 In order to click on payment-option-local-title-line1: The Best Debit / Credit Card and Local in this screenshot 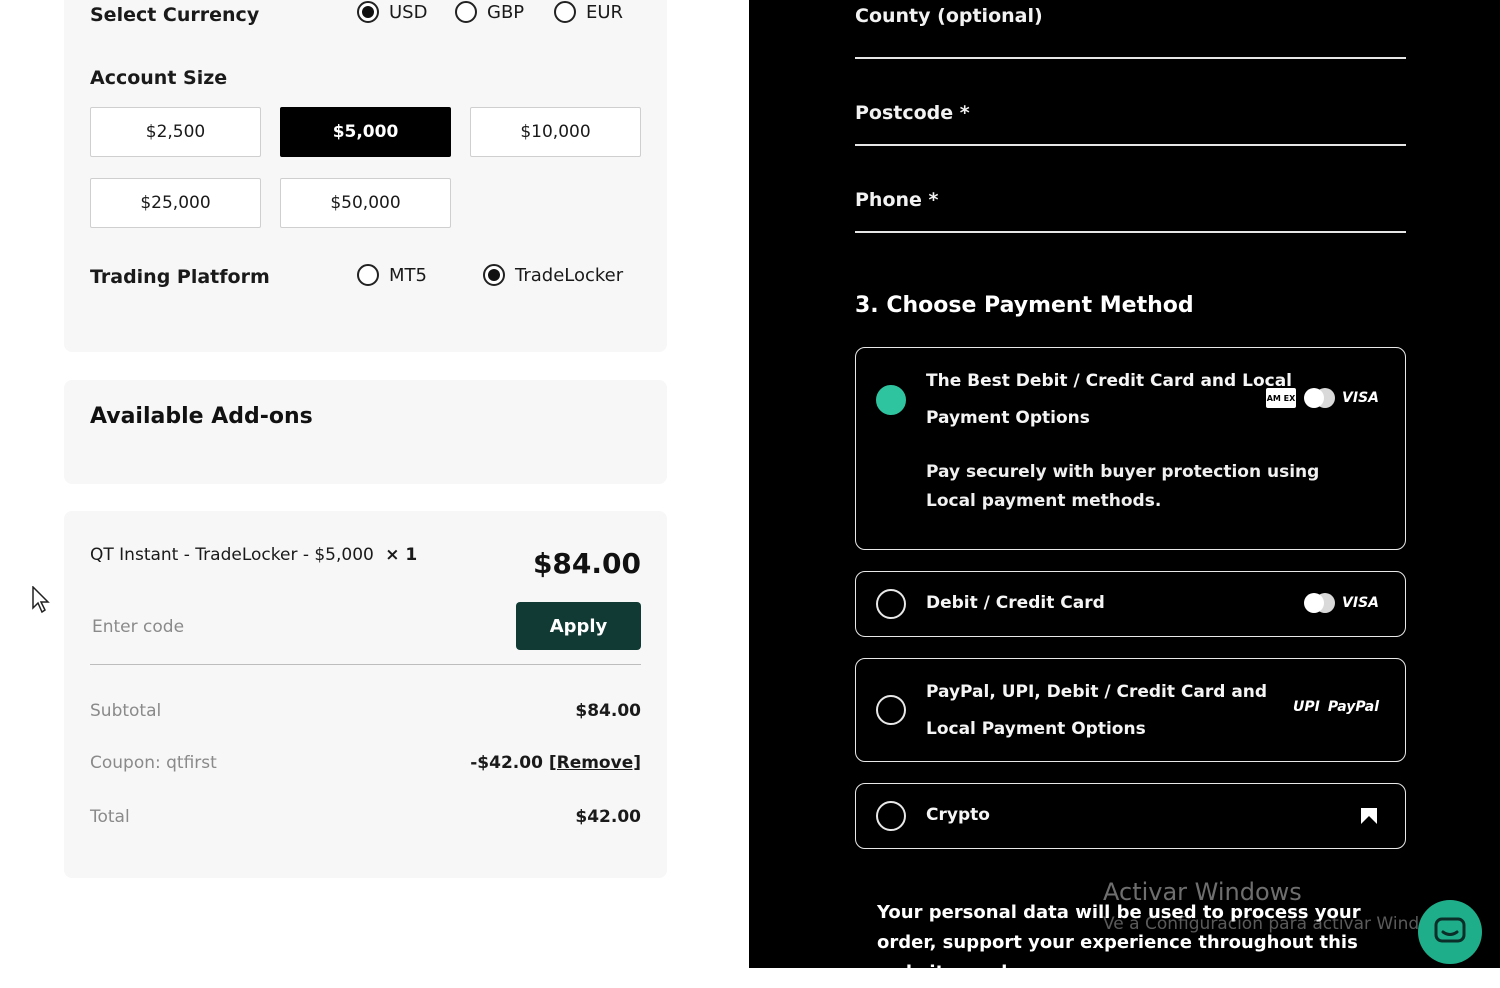, I will do `click(1109, 381)`.